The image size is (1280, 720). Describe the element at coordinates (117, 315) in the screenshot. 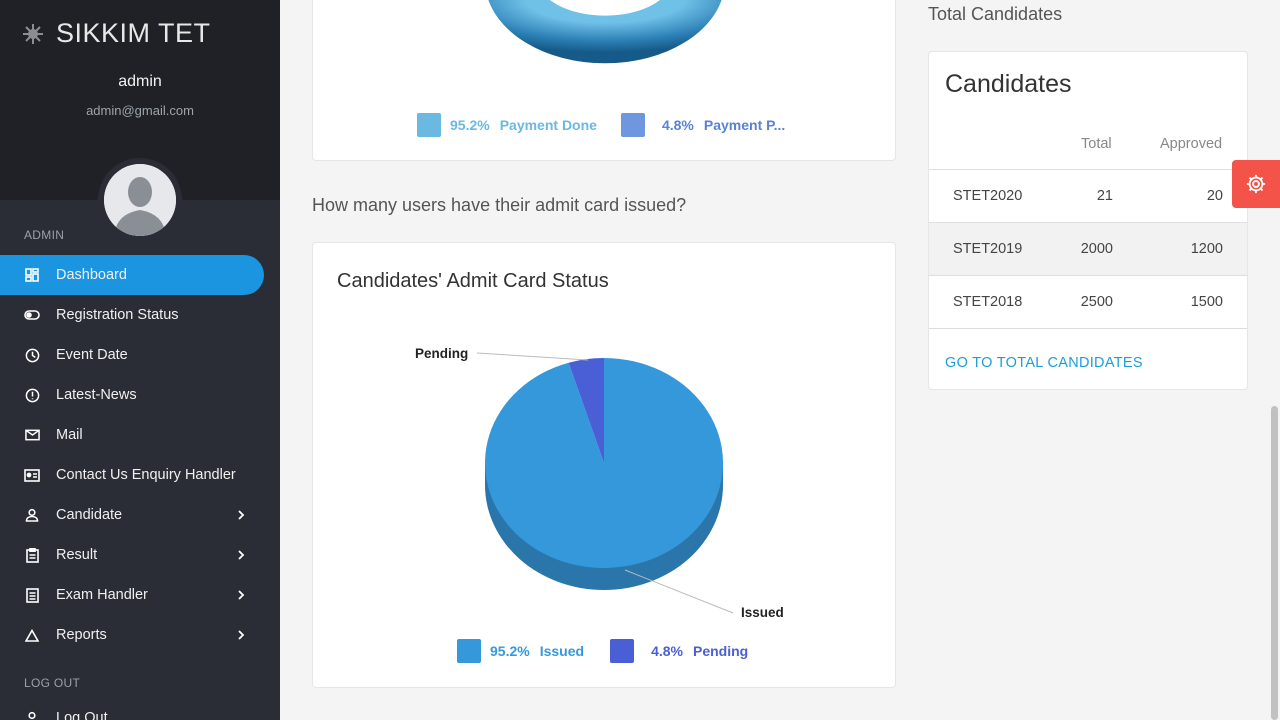

I see `sidebar-item-label: Registration Status` at that location.